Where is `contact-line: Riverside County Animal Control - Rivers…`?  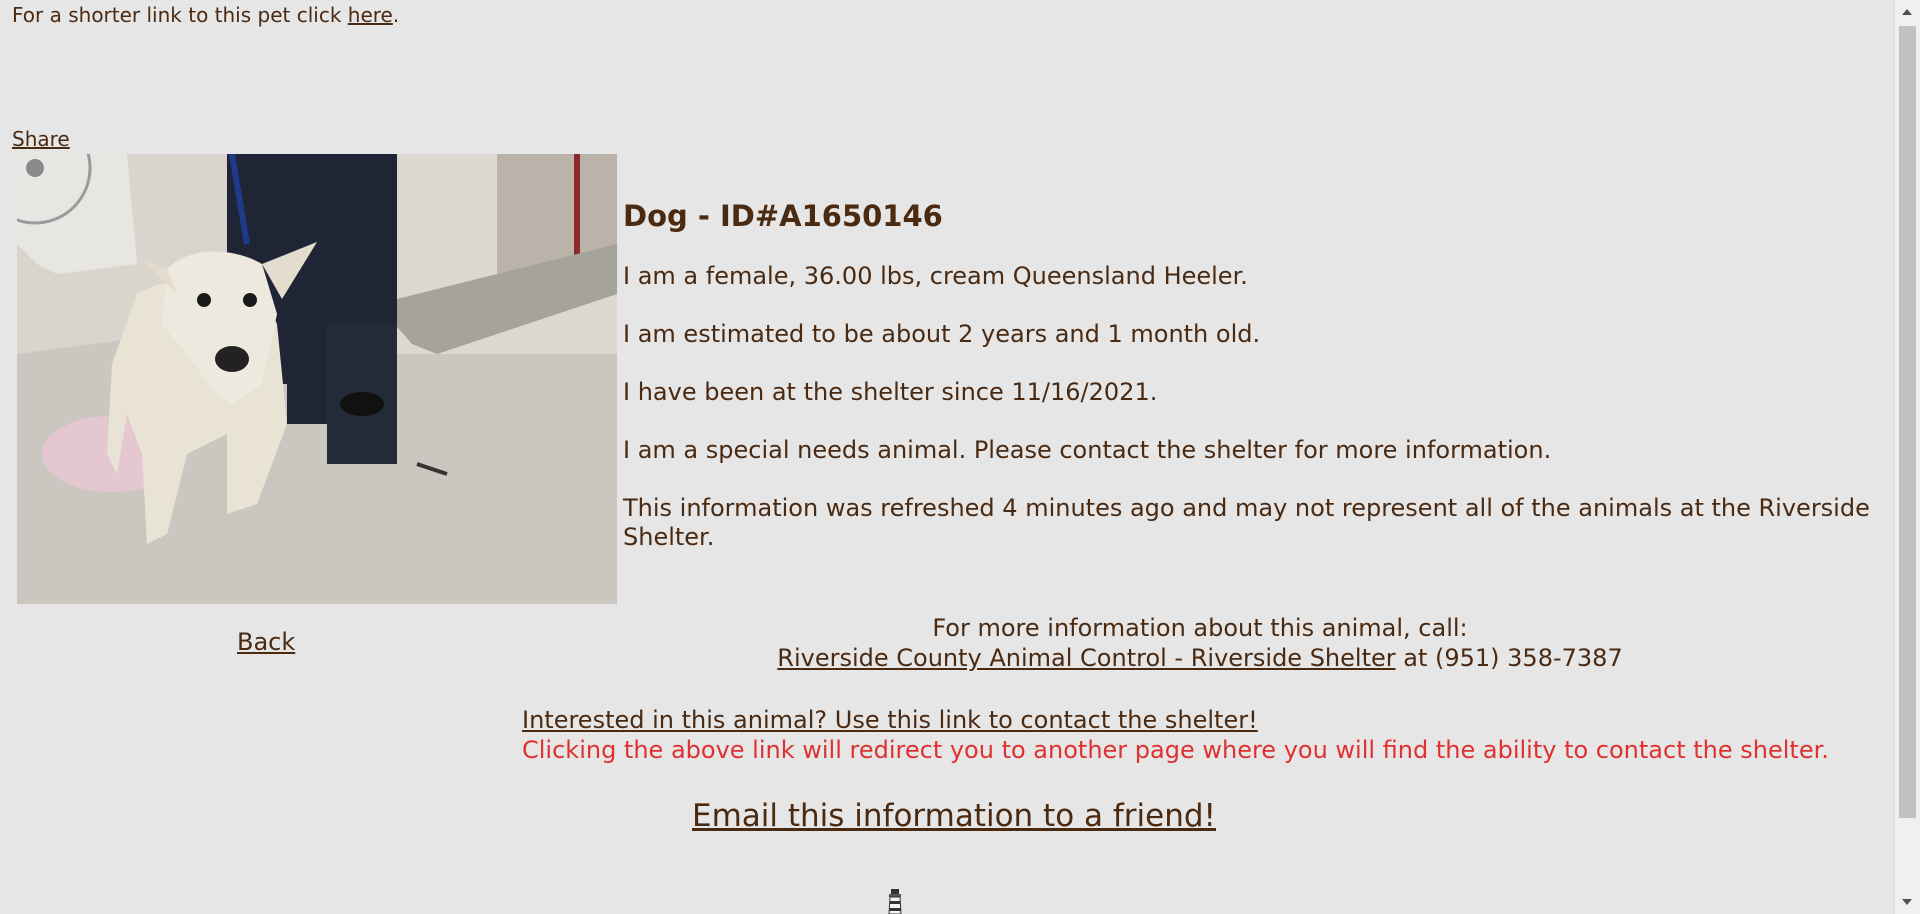
contact-line: Riverside County Animal Control - Rivers… is located at coordinates (1200, 658).